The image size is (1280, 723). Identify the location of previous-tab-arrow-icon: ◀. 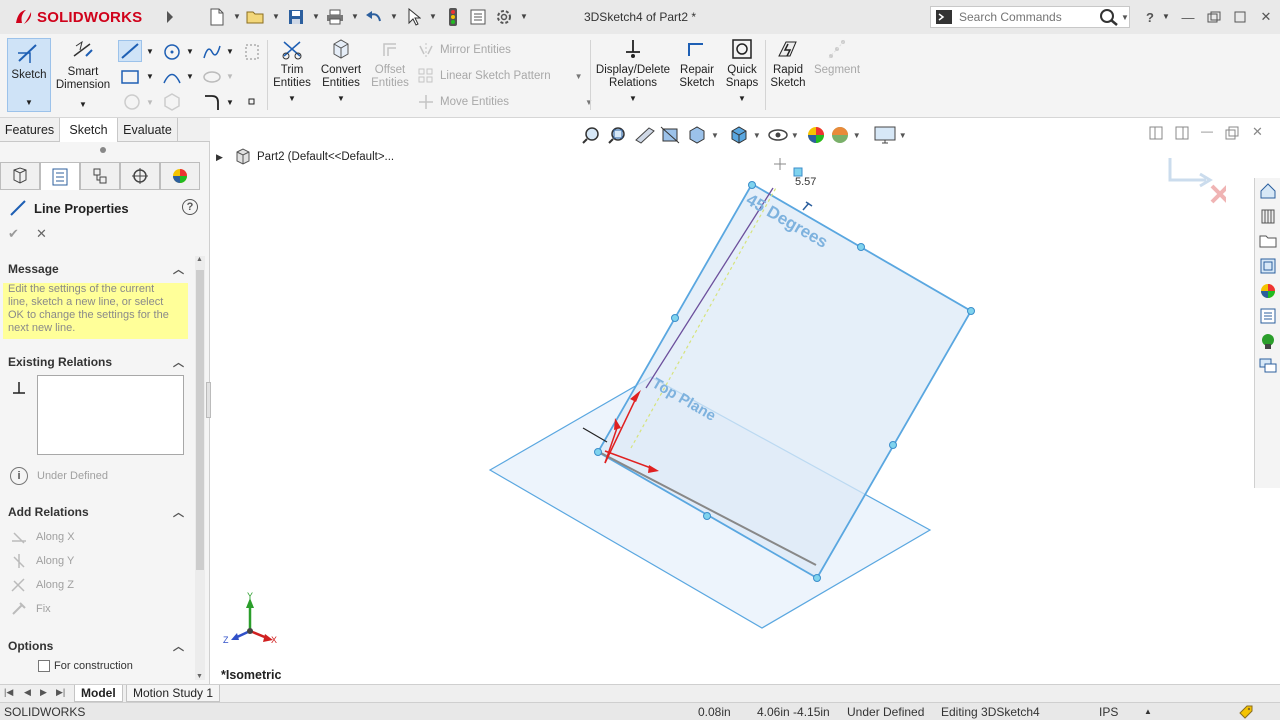
(27, 692).